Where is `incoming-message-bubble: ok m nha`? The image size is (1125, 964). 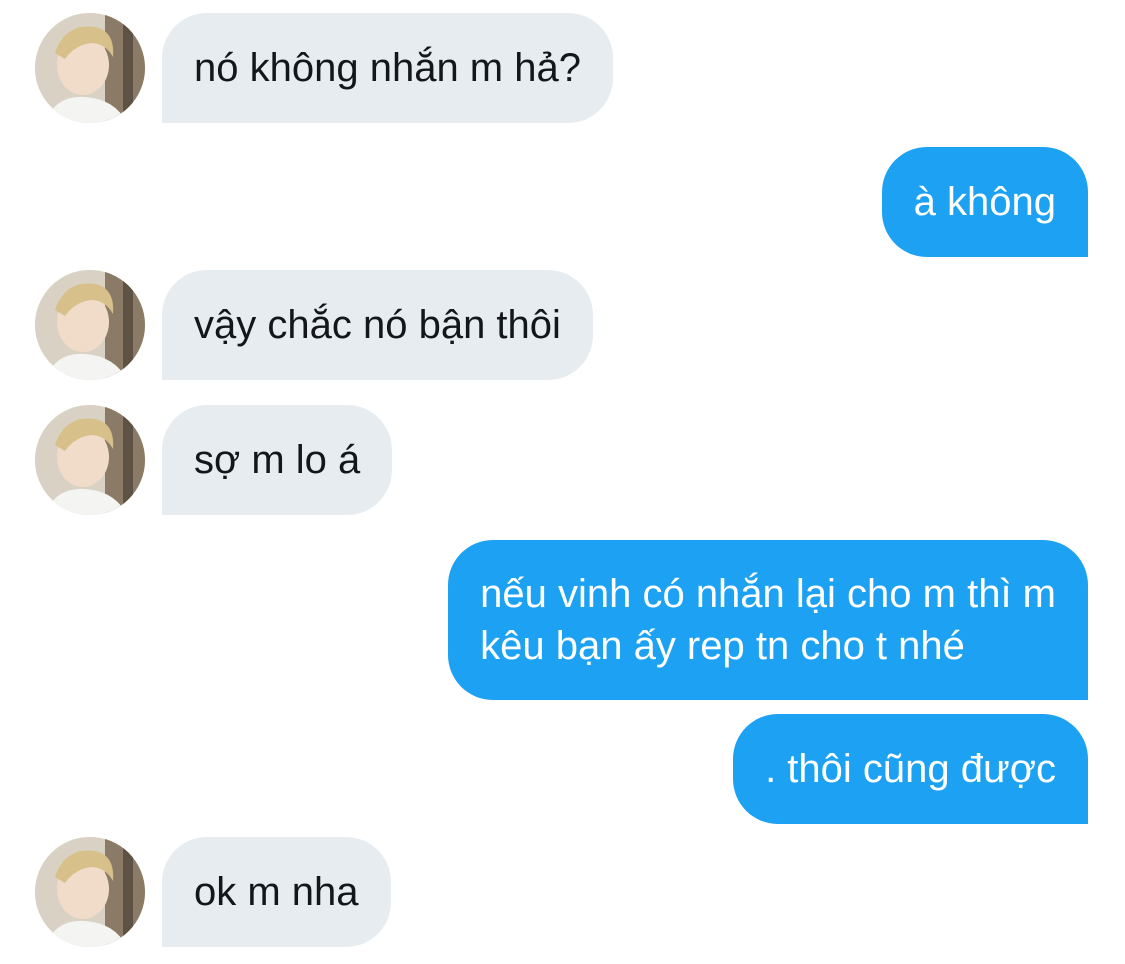
incoming-message-bubble: ok m nha is located at coordinates (276, 892).